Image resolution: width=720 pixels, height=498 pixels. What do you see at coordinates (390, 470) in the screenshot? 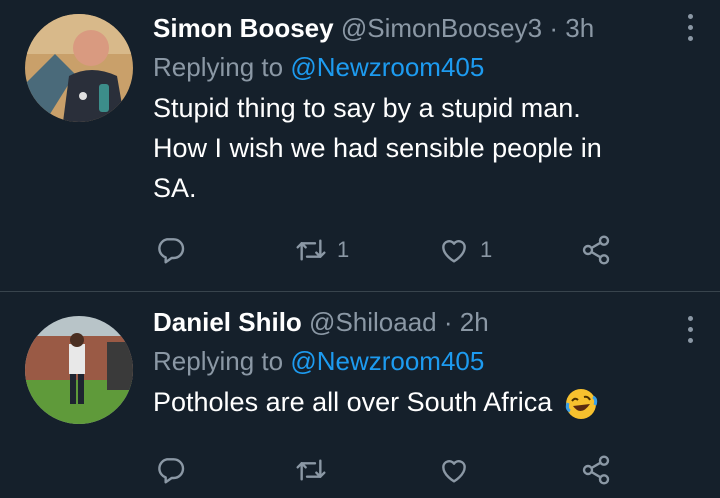
I see `tweet-actions` at bounding box center [390, 470].